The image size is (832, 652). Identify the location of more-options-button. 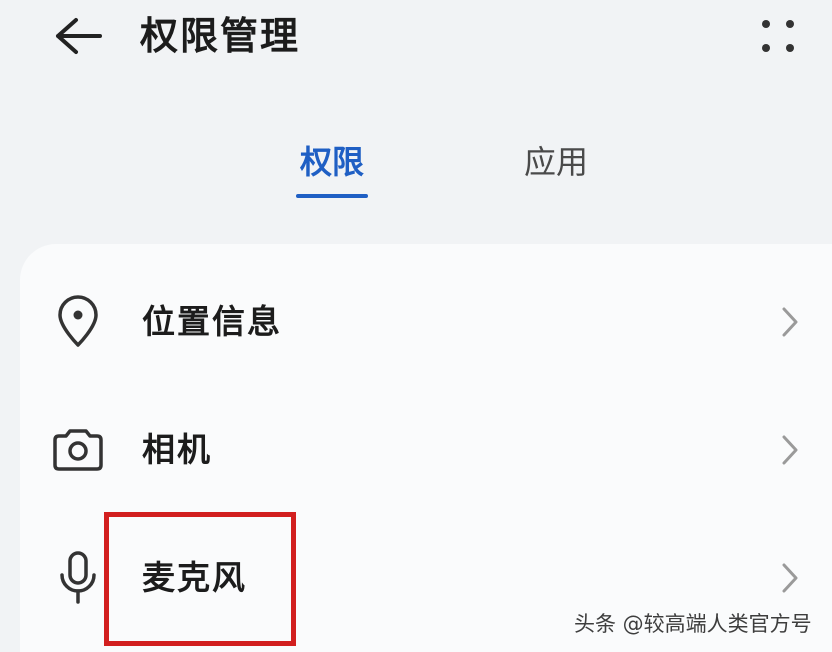
(778, 36).